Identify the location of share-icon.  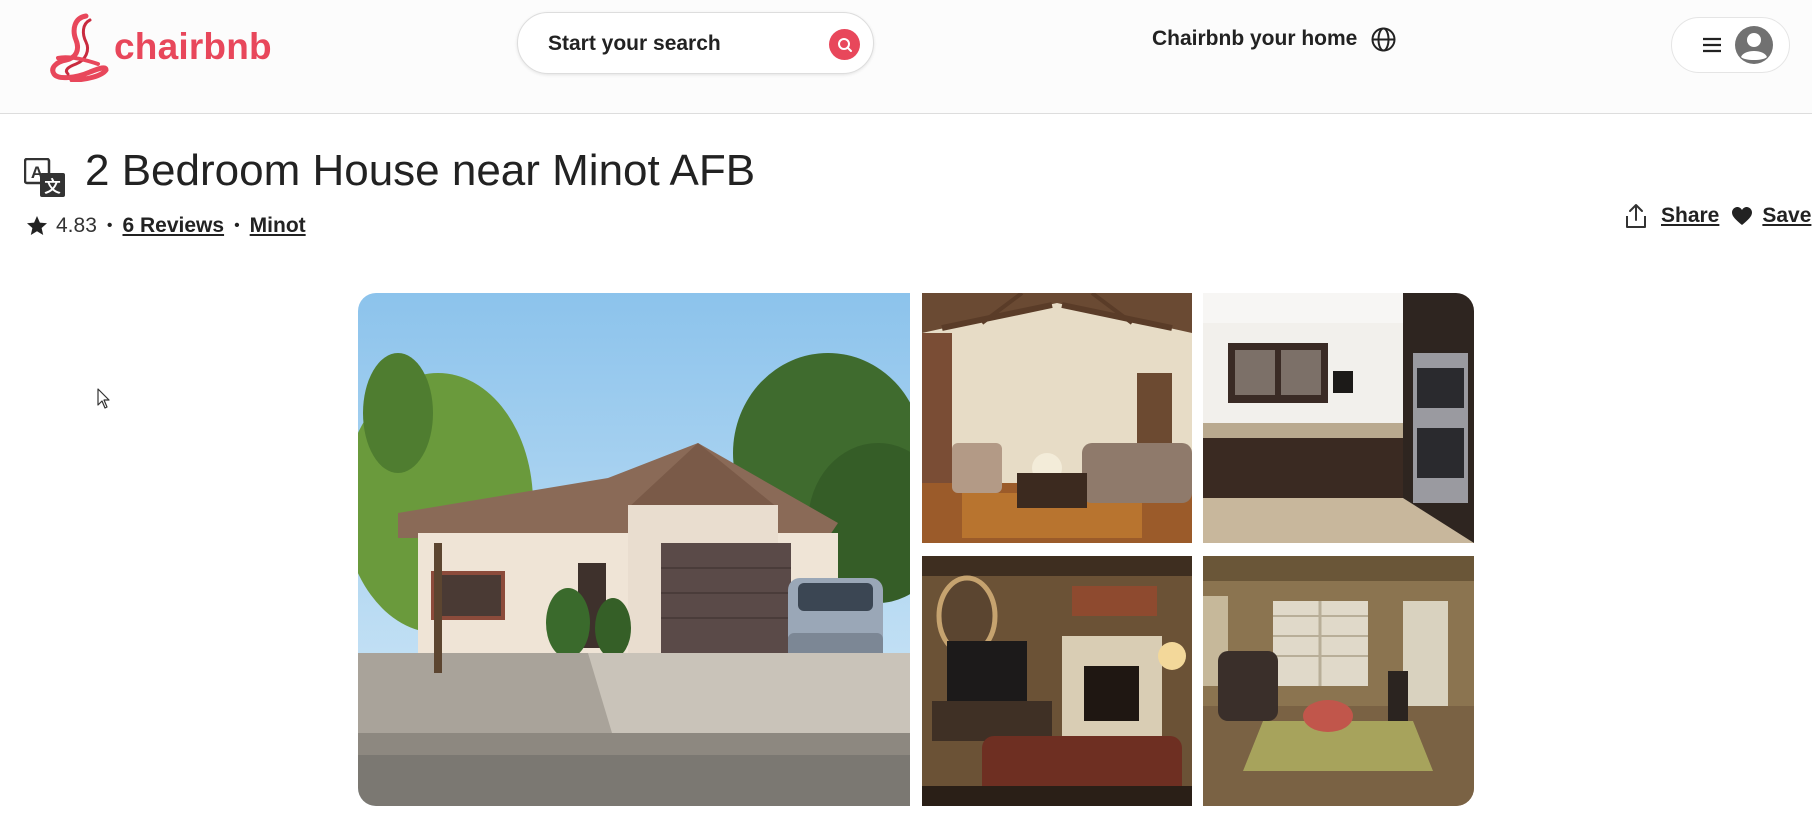
(1636, 216).